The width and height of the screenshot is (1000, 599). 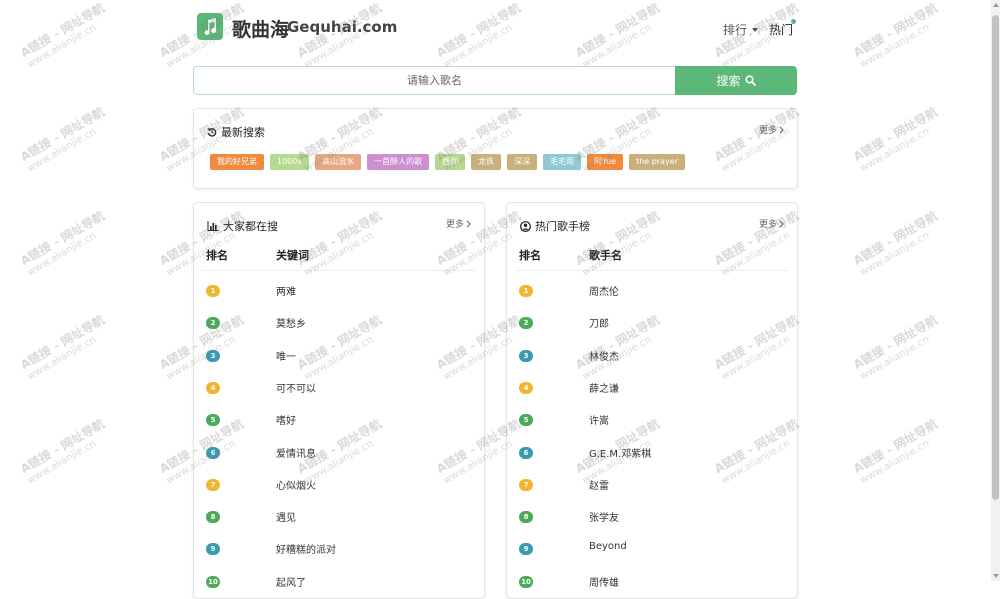 What do you see at coordinates (213, 291) in the screenshot?
I see `rank-badge: 1` at bounding box center [213, 291].